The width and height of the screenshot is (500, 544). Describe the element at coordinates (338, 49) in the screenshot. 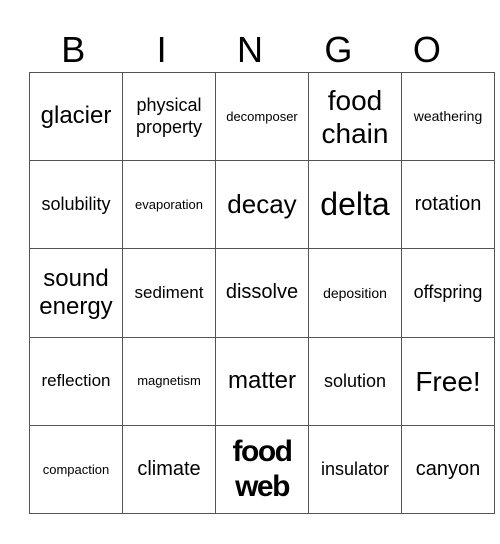

I see `header-letter-g: G` at that location.